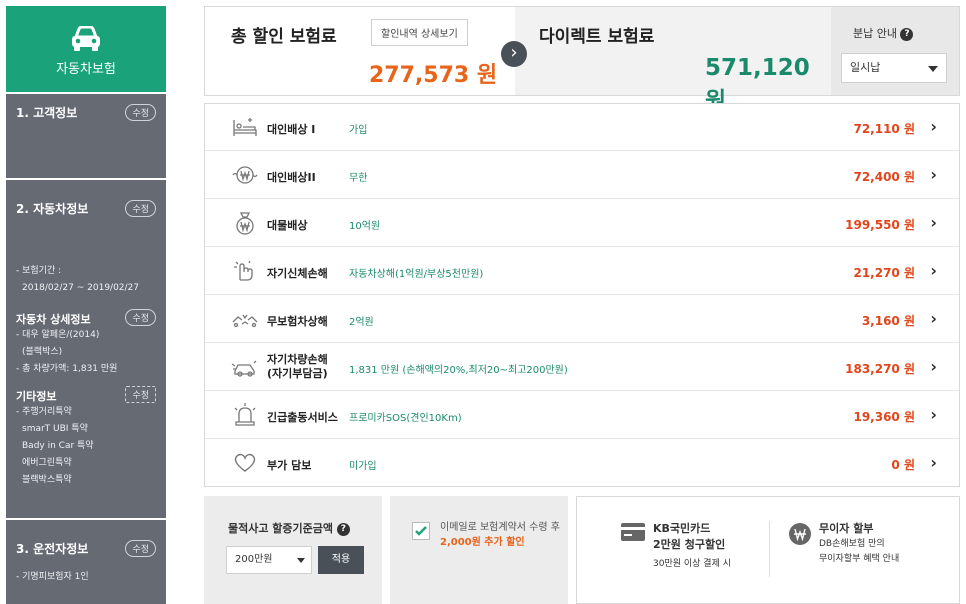  Describe the element at coordinates (895, 51) in the screenshot. I see `installment-panel: 분납 안내 ? 일시납` at that location.